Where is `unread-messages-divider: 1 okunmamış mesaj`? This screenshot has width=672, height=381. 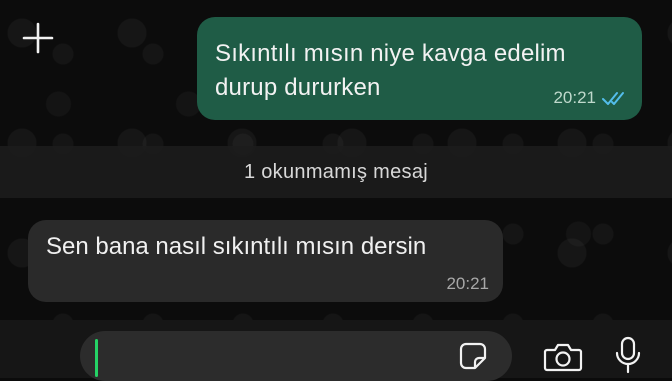 unread-messages-divider: 1 okunmamış mesaj is located at coordinates (336, 172).